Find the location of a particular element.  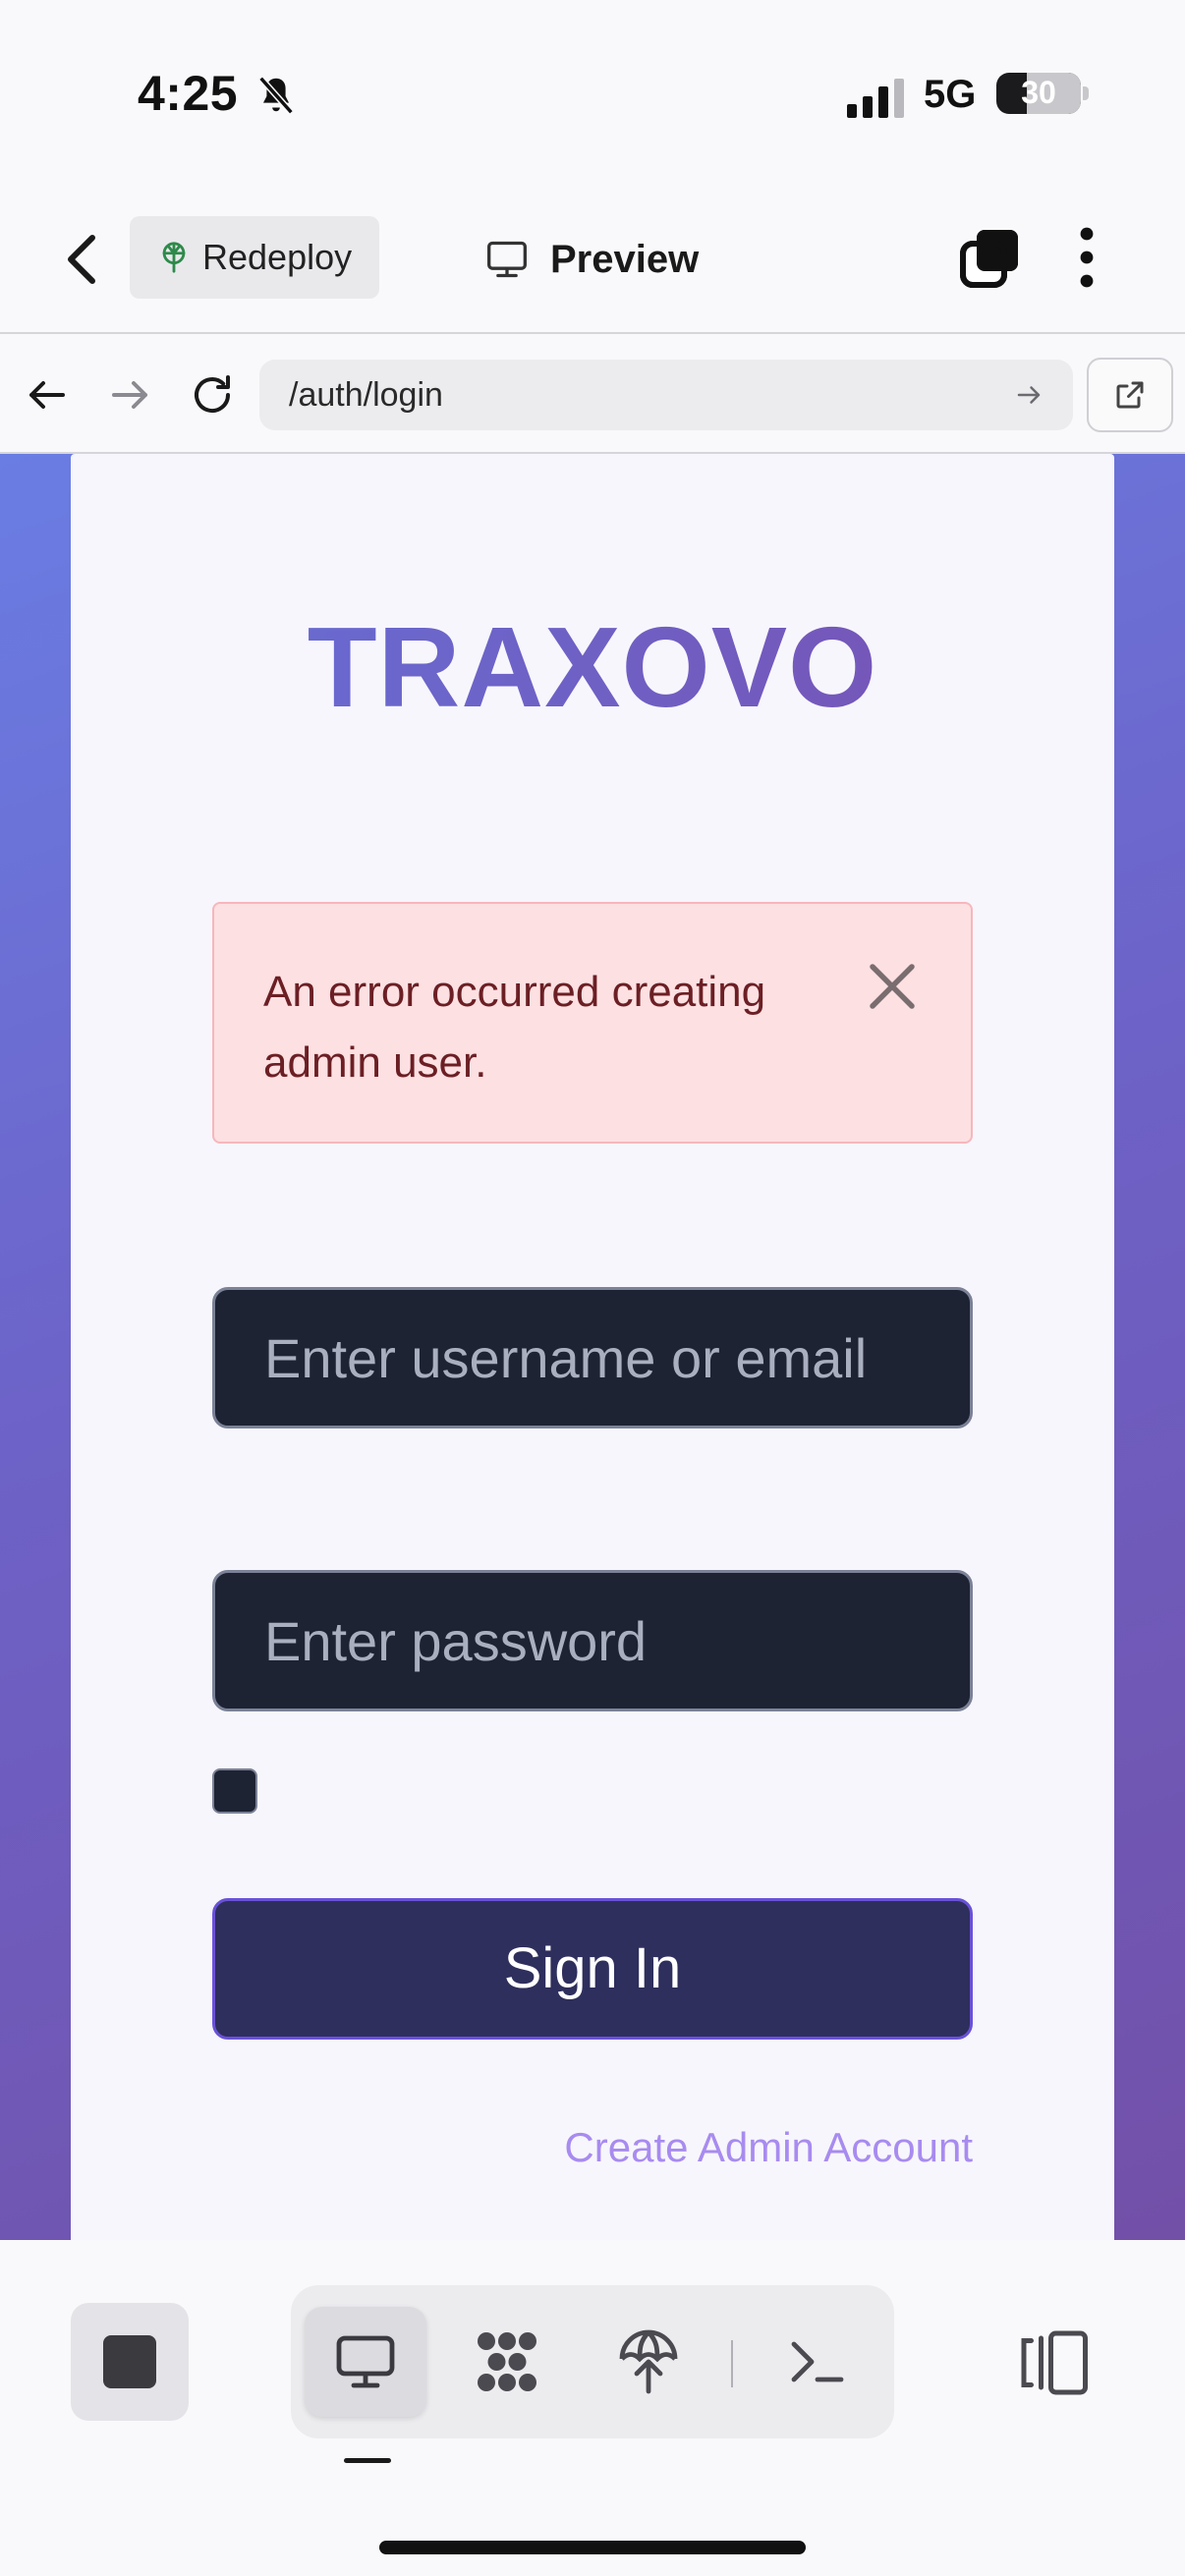

brand-logo: TRAXOVO is located at coordinates (592, 667).